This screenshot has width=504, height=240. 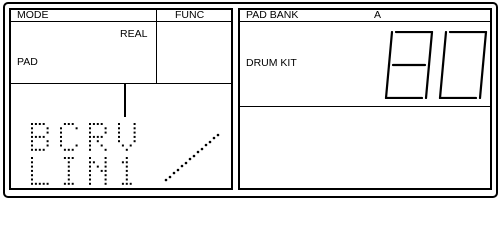 I want to click on pad-bank-label: PAD BANK, so click(x=272, y=15).